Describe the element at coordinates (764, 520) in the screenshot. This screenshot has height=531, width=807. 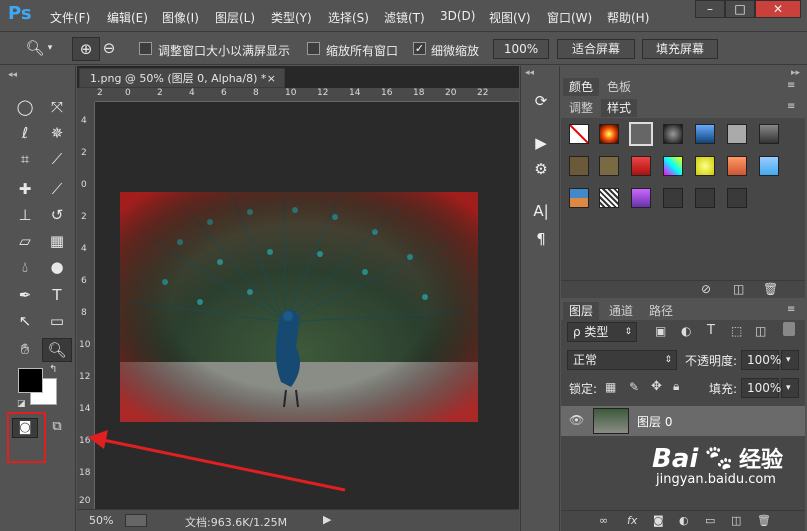
I see `delete-layer-icon: 🗑︎` at that location.